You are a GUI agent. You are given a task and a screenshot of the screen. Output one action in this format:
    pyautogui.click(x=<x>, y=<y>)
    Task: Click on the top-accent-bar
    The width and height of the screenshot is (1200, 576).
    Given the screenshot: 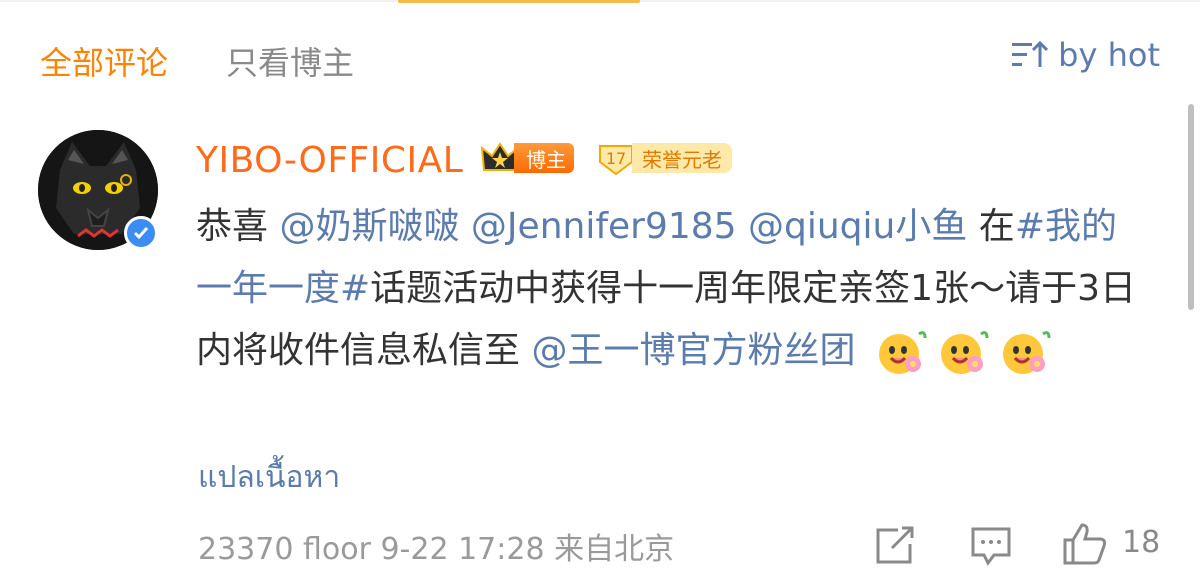 What is the action you would take?
    pyautogui.click(x=519, y=1)
    